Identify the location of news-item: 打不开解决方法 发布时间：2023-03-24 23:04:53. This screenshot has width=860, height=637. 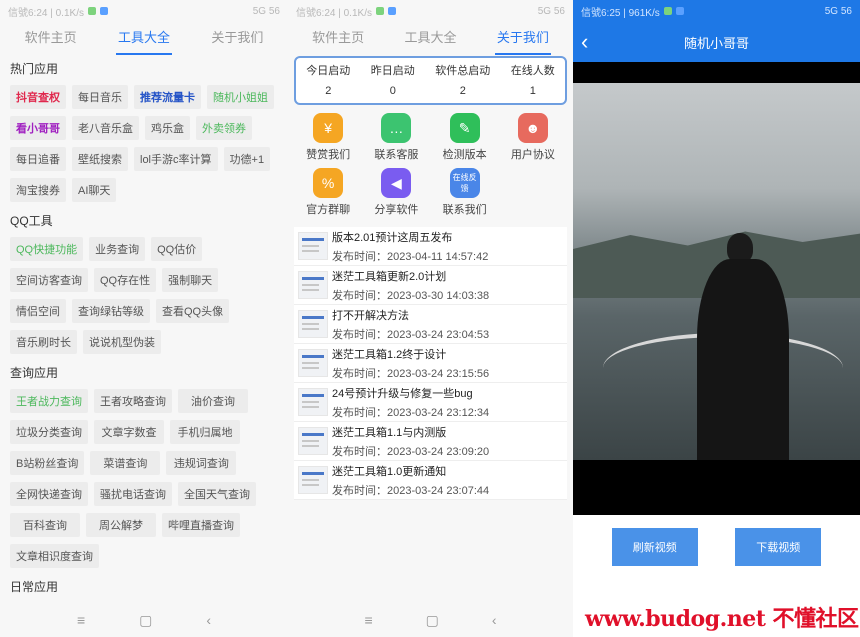
(430, 324).